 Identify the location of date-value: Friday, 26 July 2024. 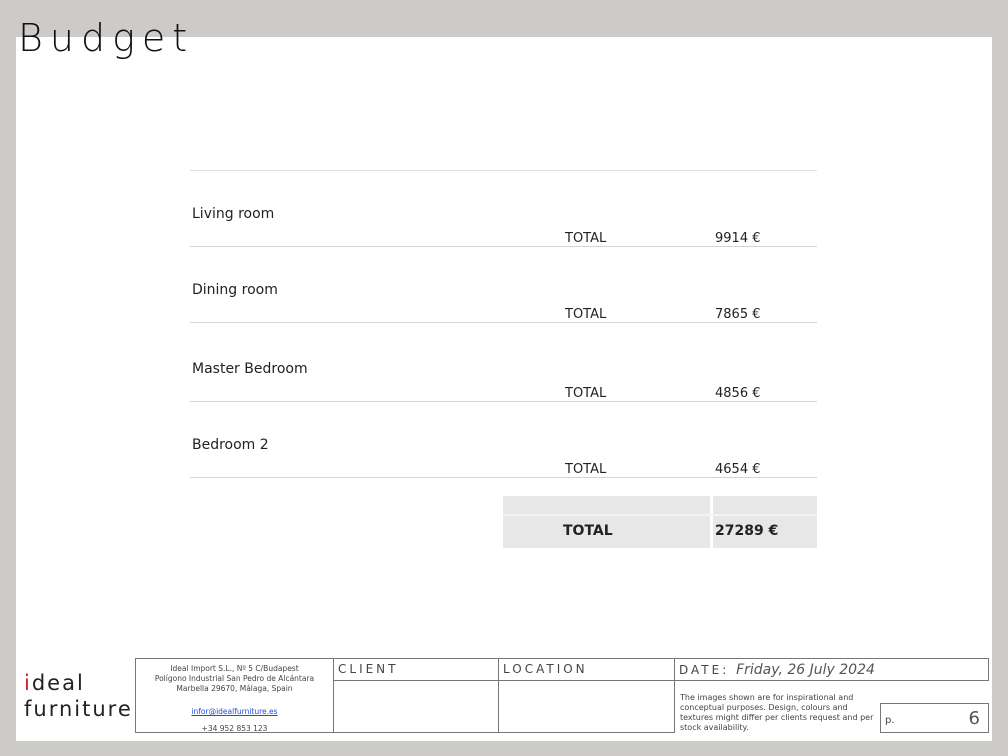
(805, 670).